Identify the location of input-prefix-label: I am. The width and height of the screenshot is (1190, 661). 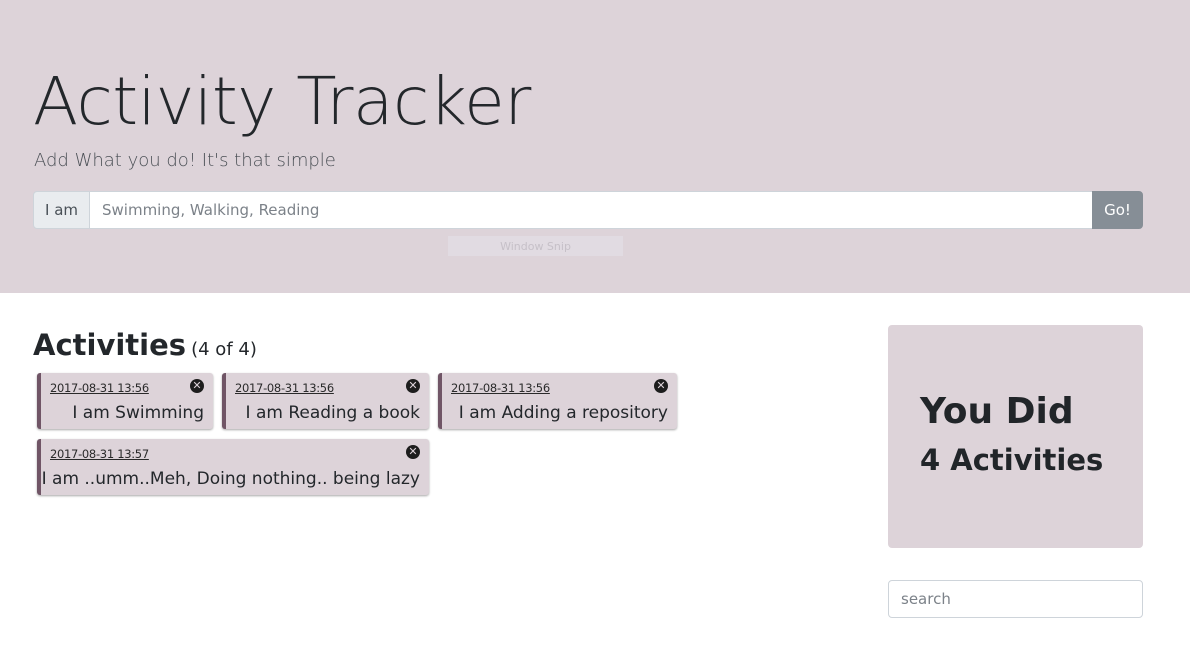
(61, 210).